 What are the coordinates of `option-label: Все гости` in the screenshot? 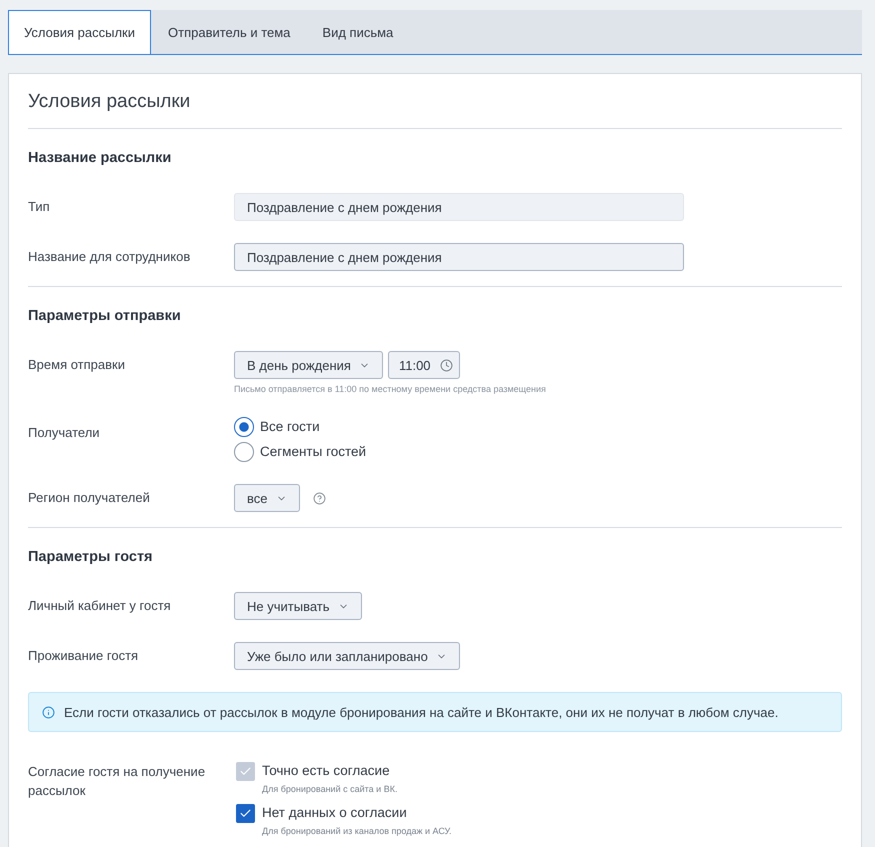 It's located at (290, 427).